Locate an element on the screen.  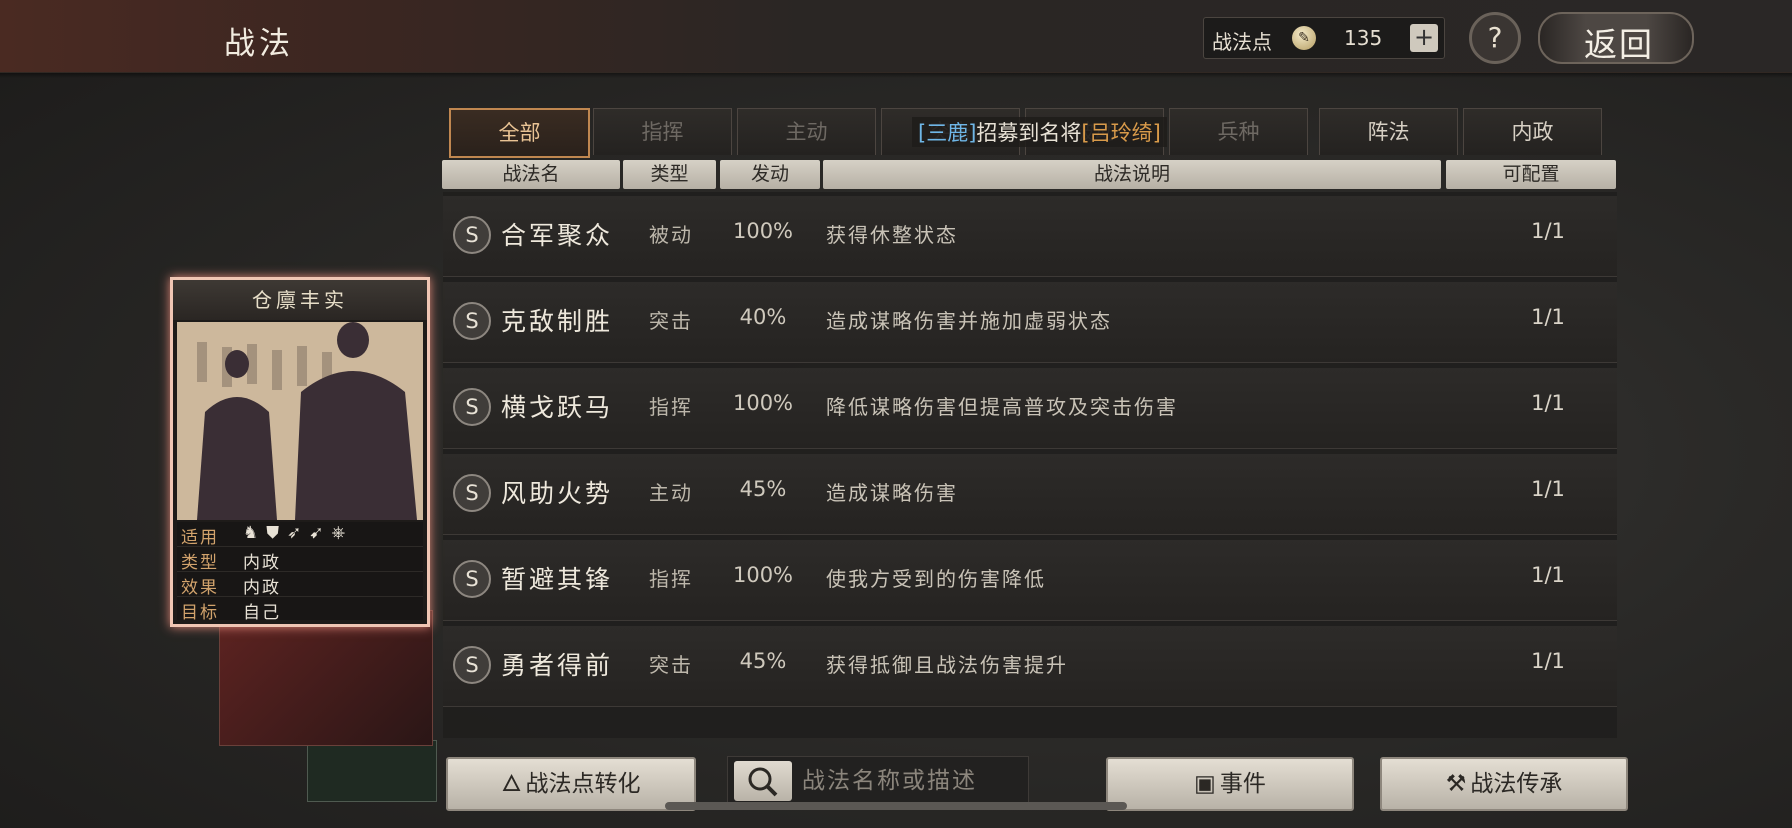
events-label: 事件 is located at coordinates (1242, 784).